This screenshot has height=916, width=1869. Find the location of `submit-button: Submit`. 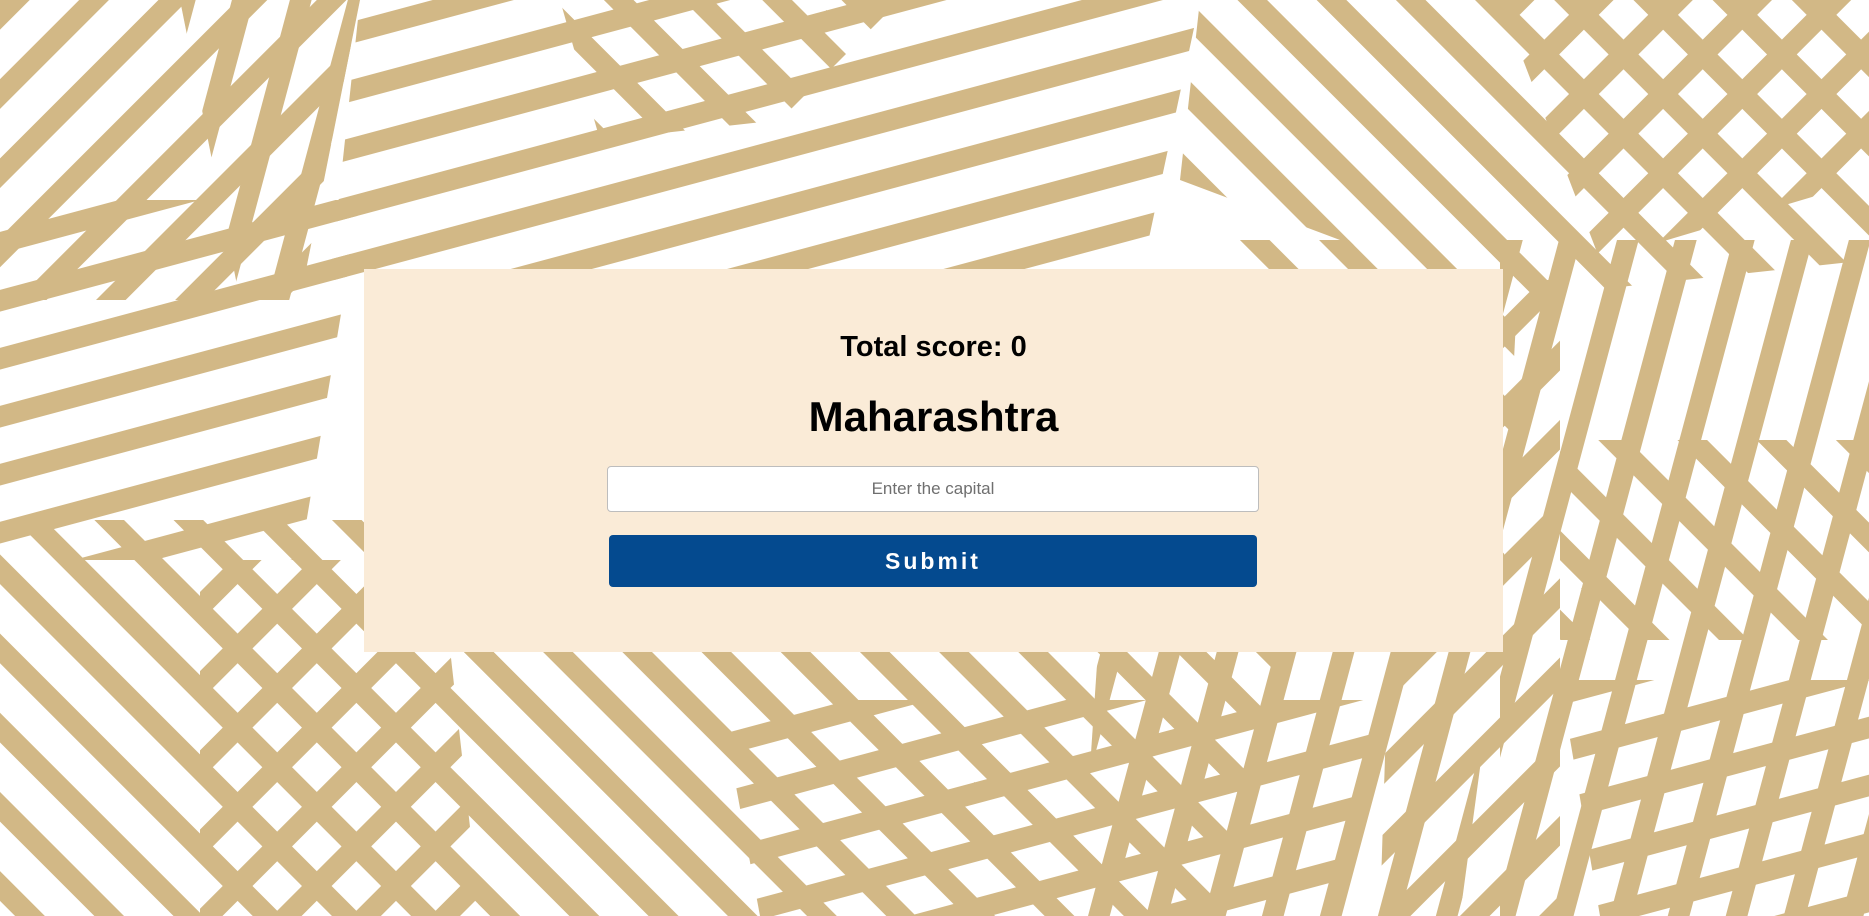

submit-button: Submit is located at coordinates (933, 561).